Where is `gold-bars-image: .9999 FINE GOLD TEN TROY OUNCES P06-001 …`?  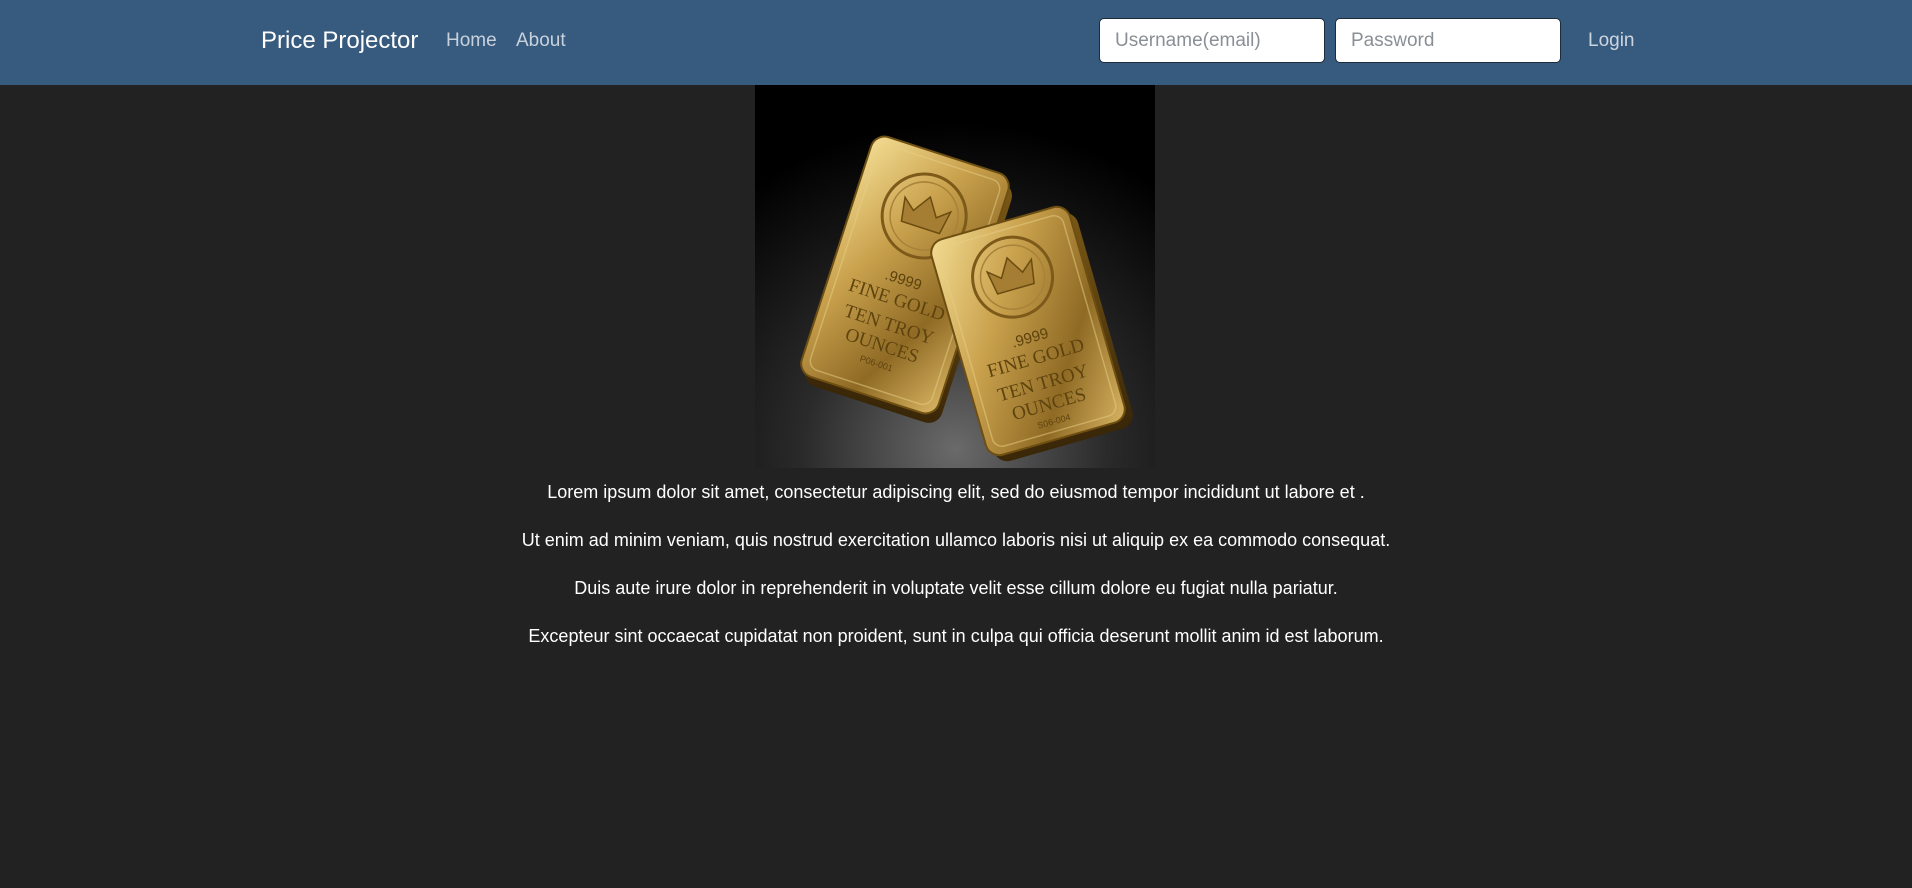
gold-bars-image: .9999 FINE GOLD TEN TROY OUNCES P06-001 … is located at coordinates (955, 276).